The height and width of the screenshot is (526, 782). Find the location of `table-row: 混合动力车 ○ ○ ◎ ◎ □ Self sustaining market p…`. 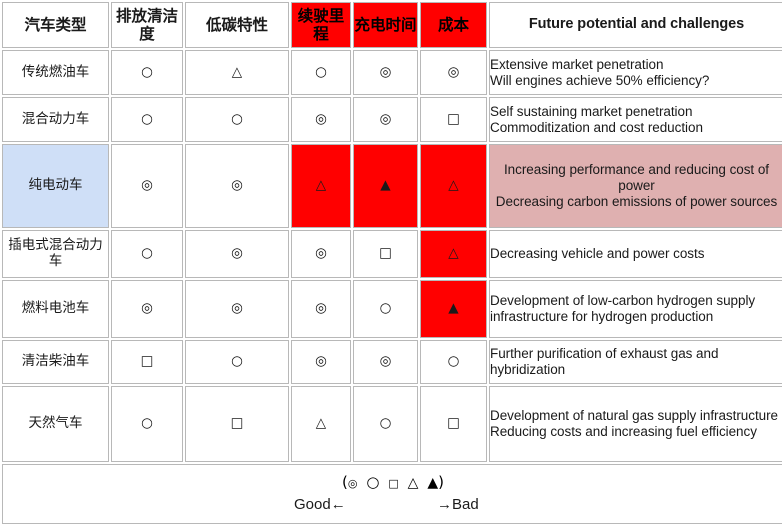

table-row: 混合动力车 ○ ○ ◎ ◎ □ Self sustaining market p… is located at coordinates (392, 119).